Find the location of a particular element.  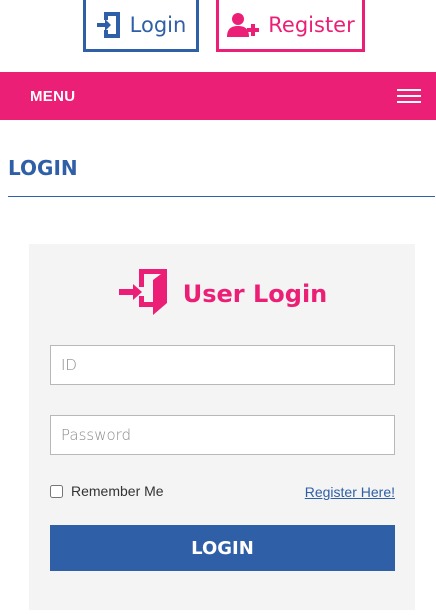

password-input is located at coordinates (222, 435).